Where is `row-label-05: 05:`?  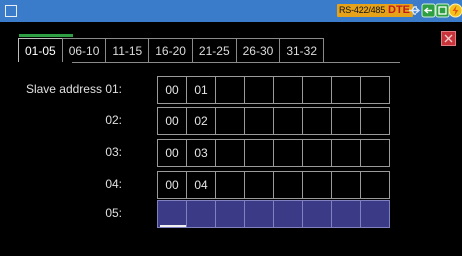 row-label-05: 05: is located at coordinates (113, 213).